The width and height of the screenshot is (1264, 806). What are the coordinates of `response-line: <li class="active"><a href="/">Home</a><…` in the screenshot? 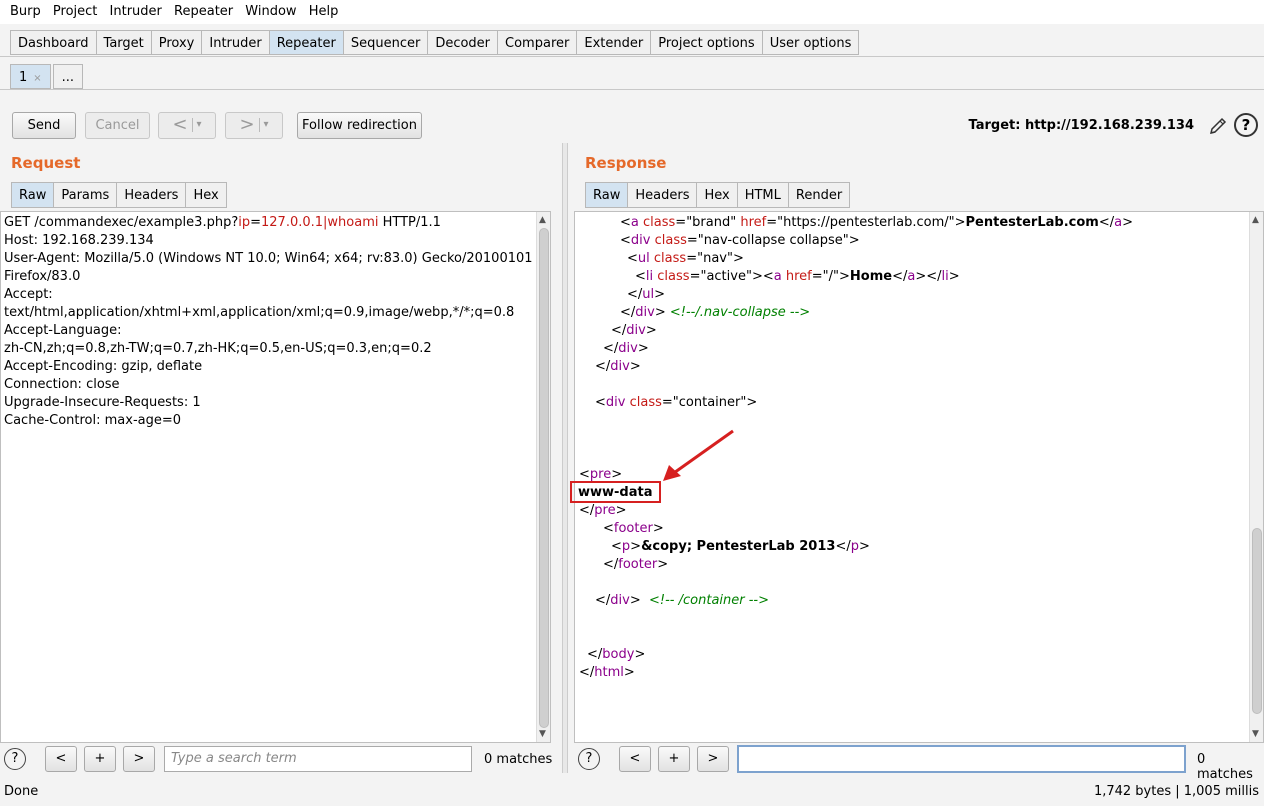 It's located at (797, 276).